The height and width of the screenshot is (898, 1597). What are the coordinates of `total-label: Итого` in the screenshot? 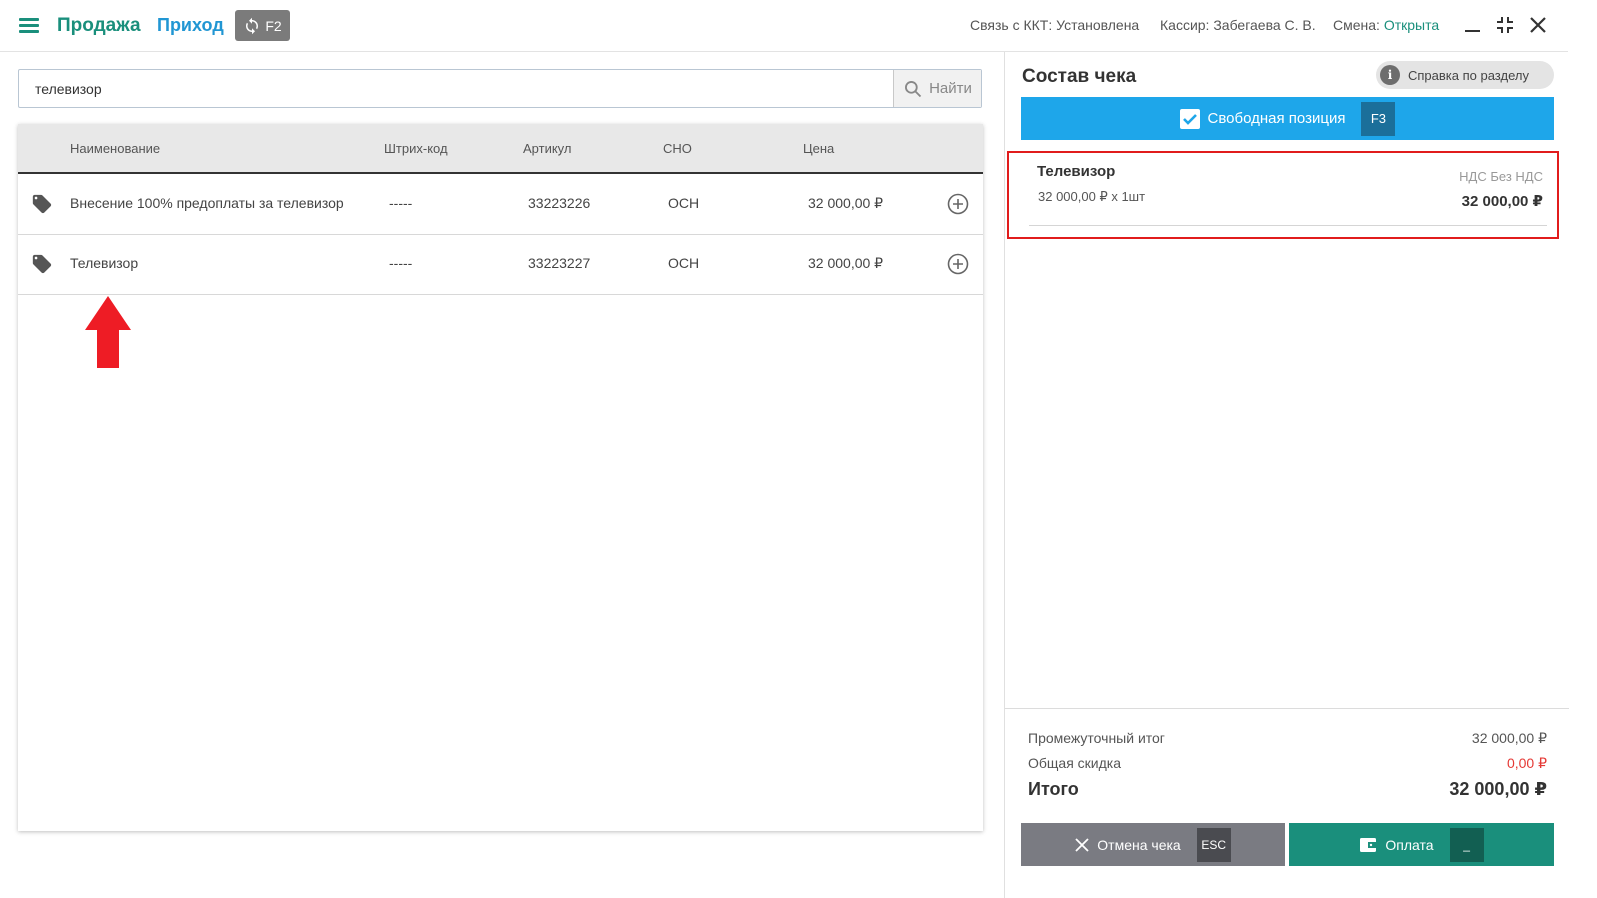 It's located at (1053, 789).